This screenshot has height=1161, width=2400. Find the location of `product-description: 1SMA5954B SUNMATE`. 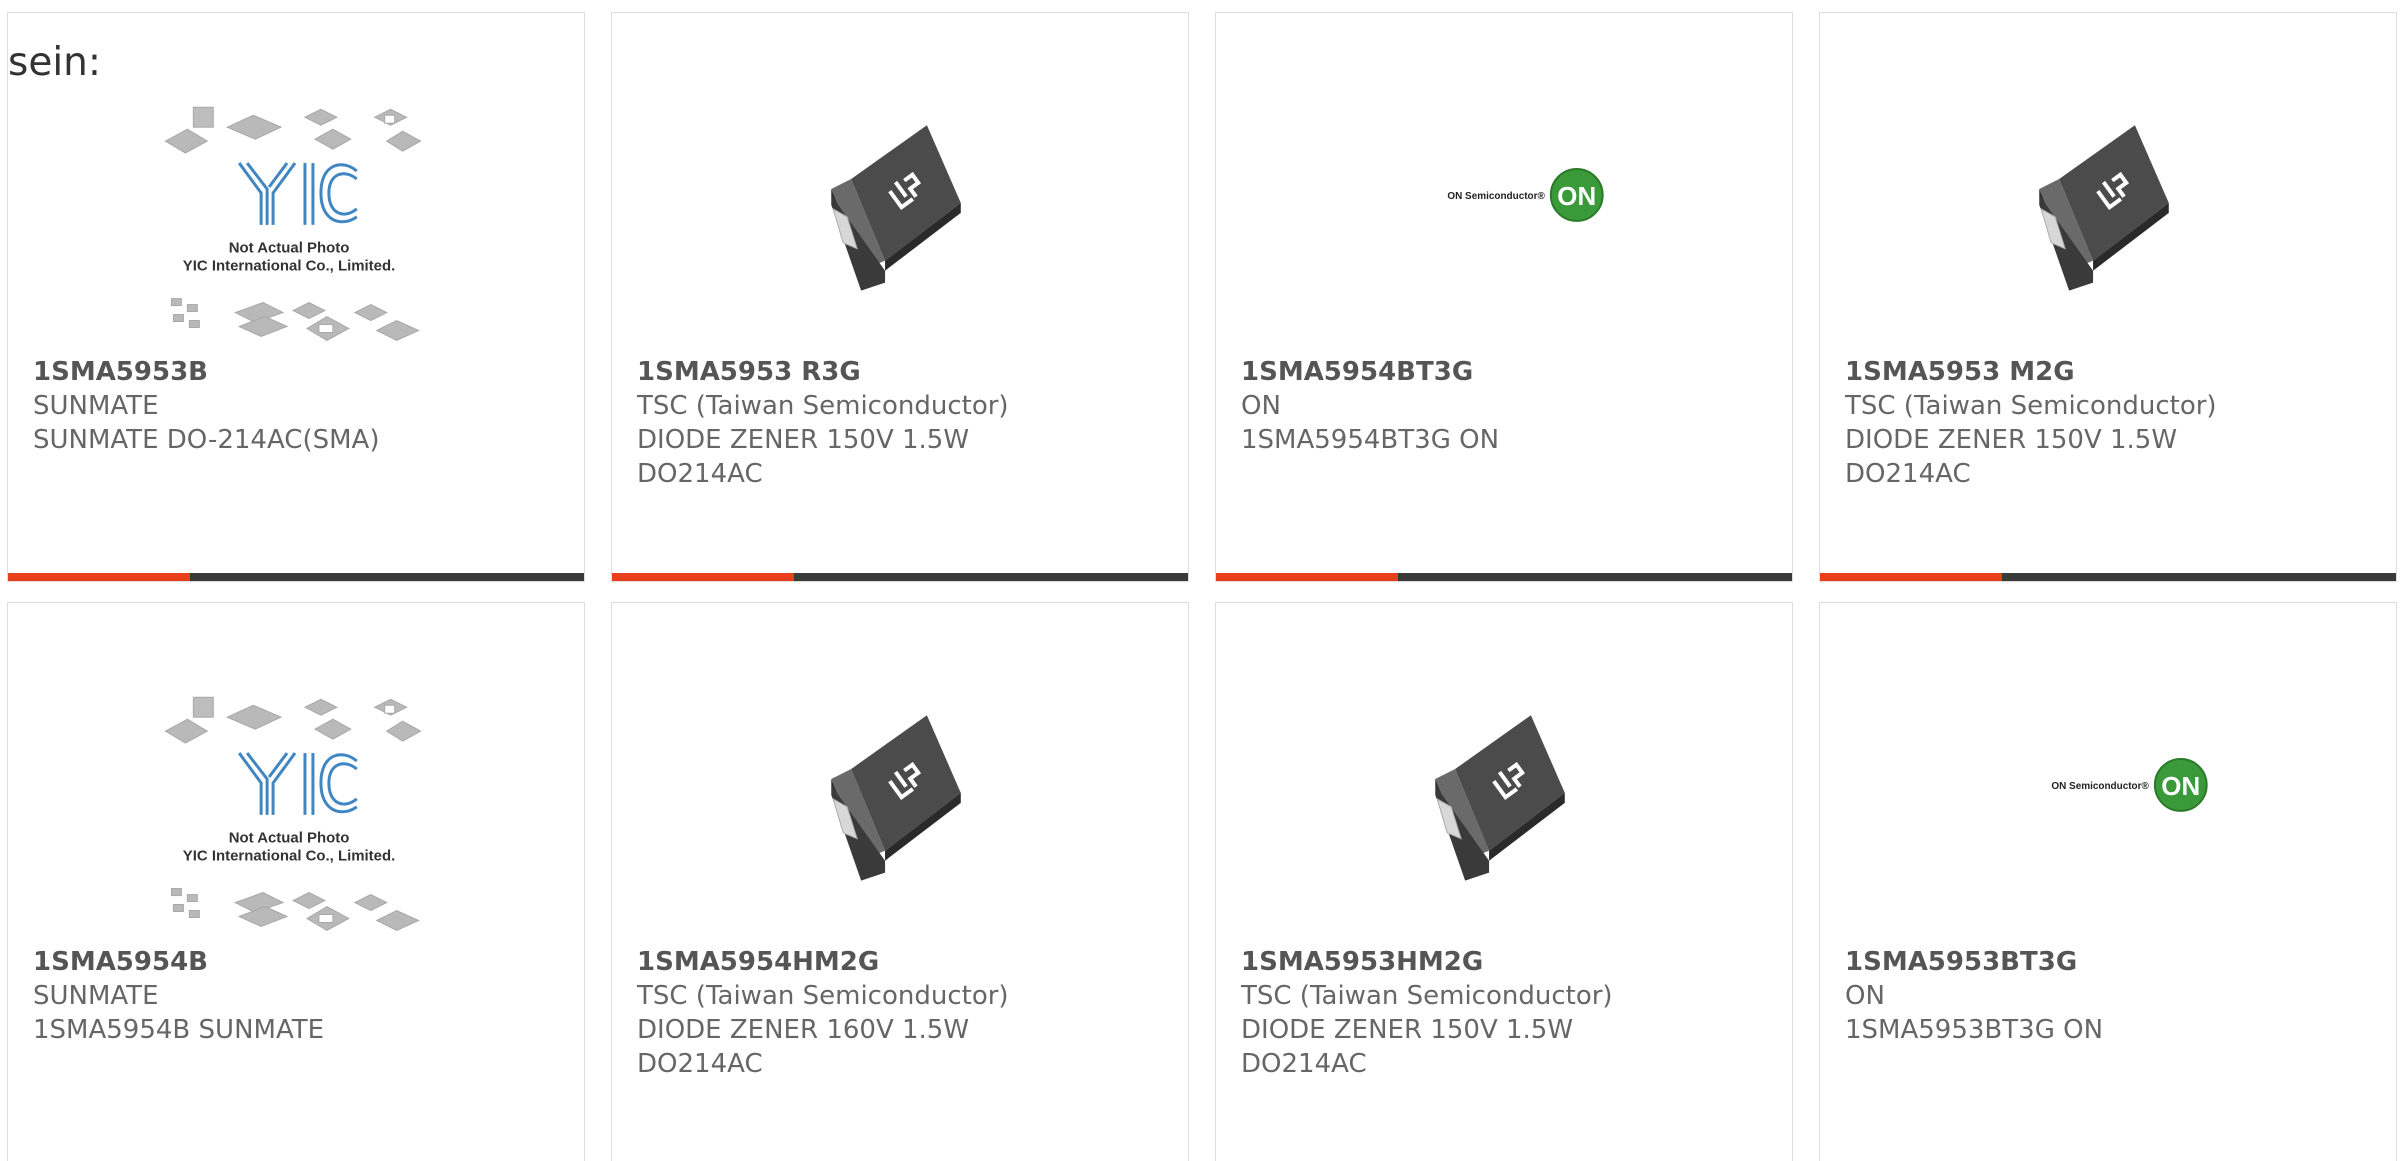

product-description: 1SMA5954B SUNMATE is located at coordinates (179, 1030).